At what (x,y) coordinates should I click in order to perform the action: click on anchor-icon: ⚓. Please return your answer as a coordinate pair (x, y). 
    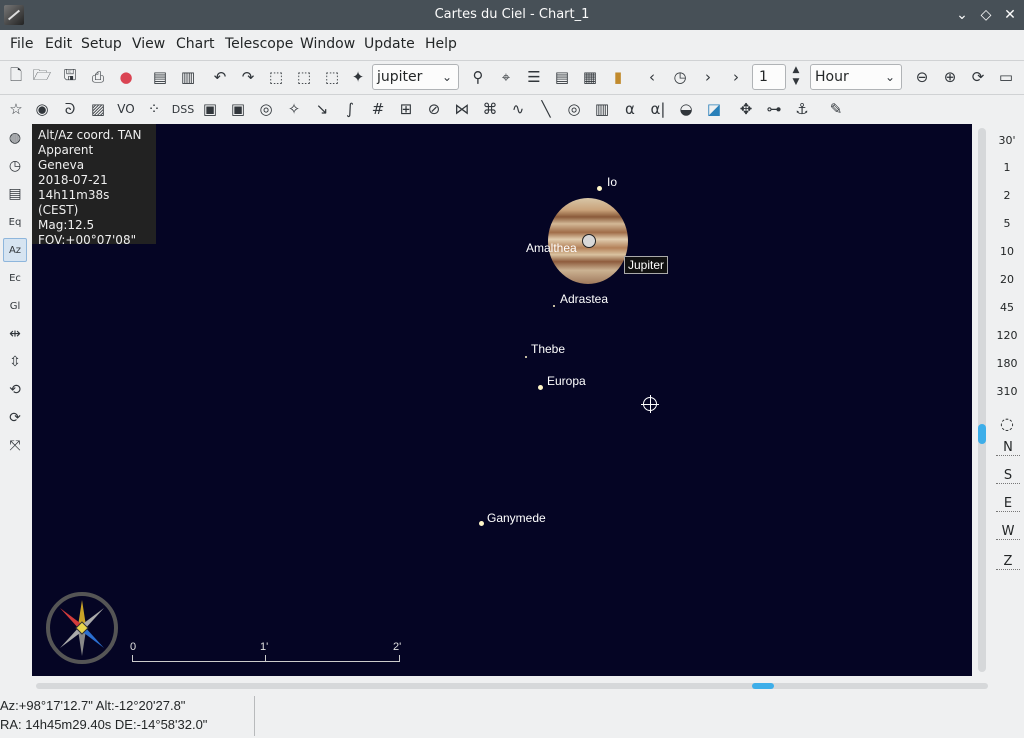
    Looking at the image, I should click on (802, 109).